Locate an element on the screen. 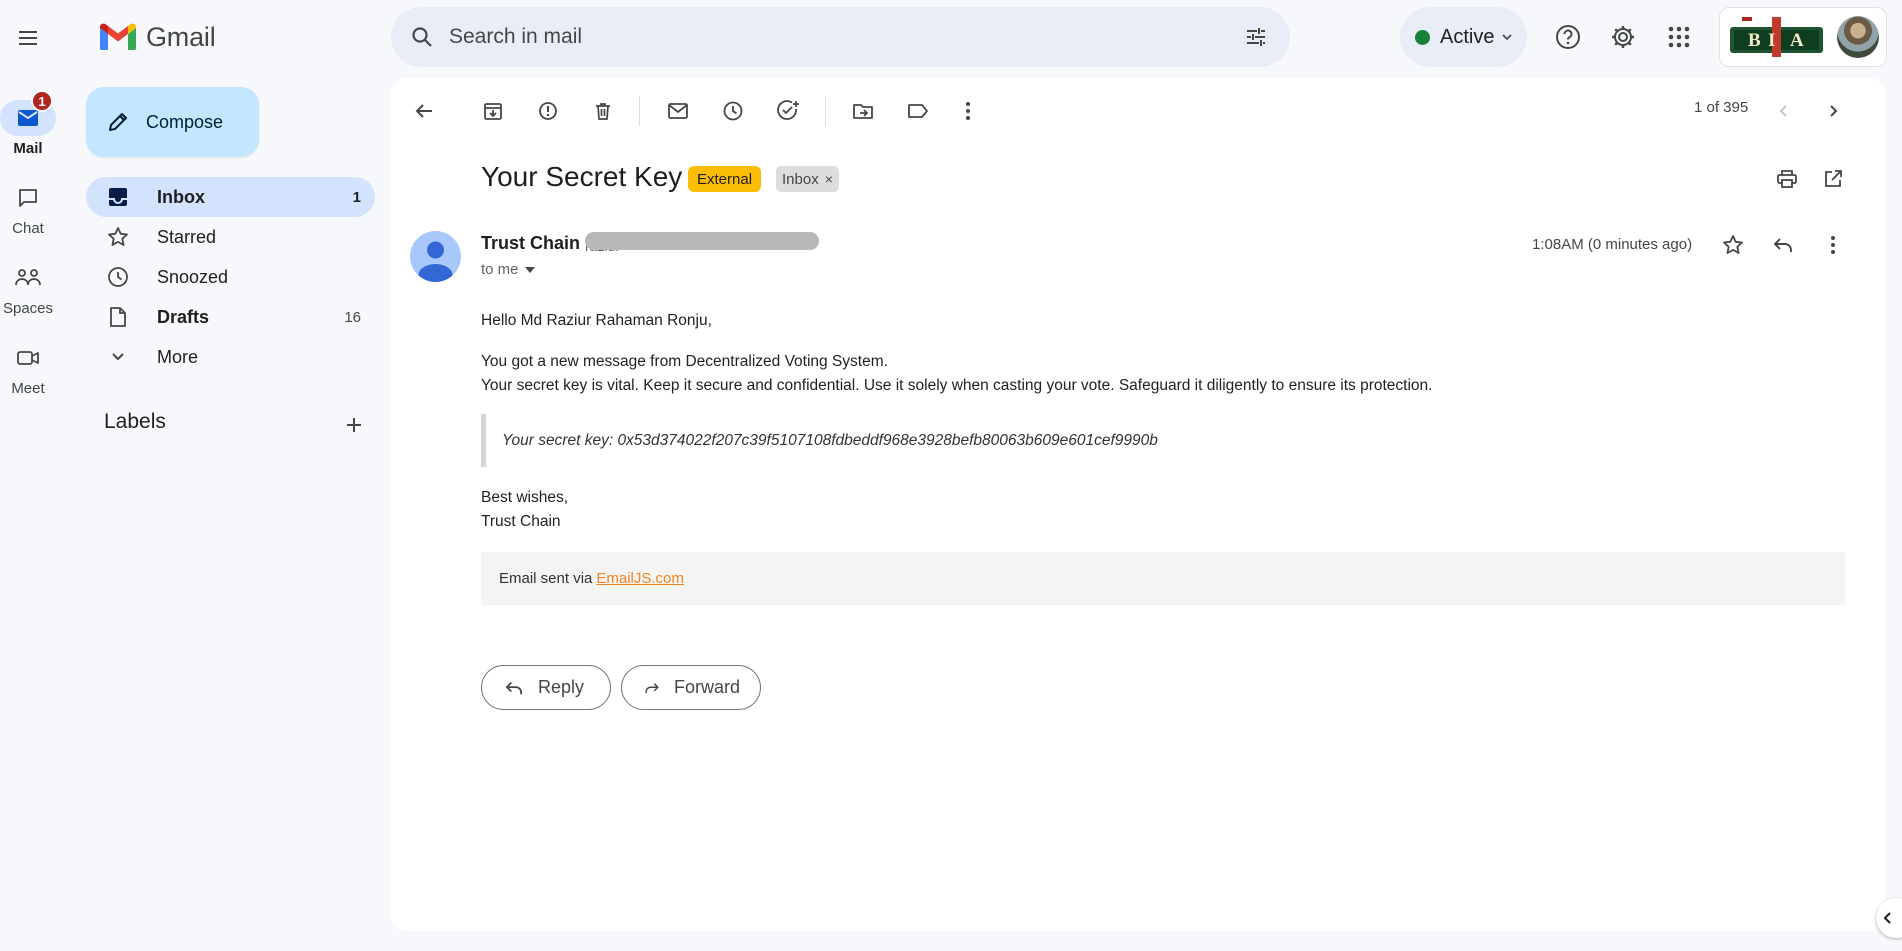  search-bar: Search in mail is located at coordinates (840, 37).